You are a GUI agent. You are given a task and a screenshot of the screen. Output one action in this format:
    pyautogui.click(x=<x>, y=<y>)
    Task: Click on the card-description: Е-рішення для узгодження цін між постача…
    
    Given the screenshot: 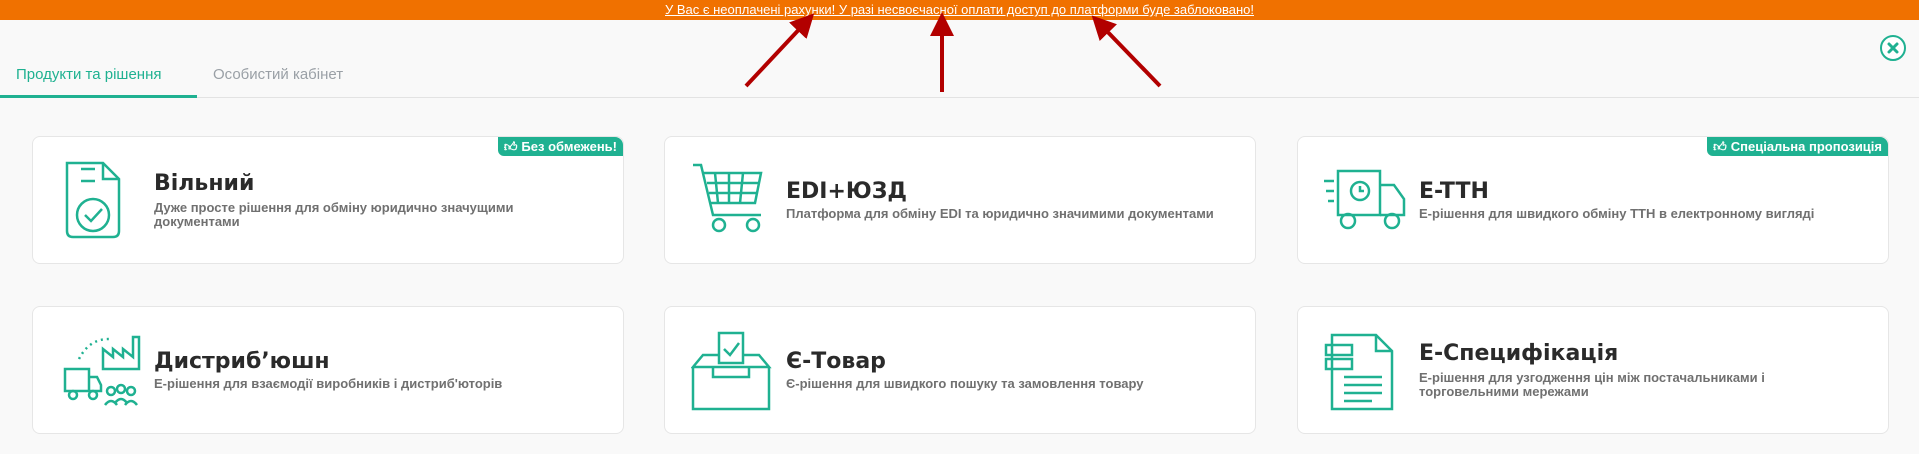 What is the action you would take?
    pyautogui.click(x=1592, y=384)
    